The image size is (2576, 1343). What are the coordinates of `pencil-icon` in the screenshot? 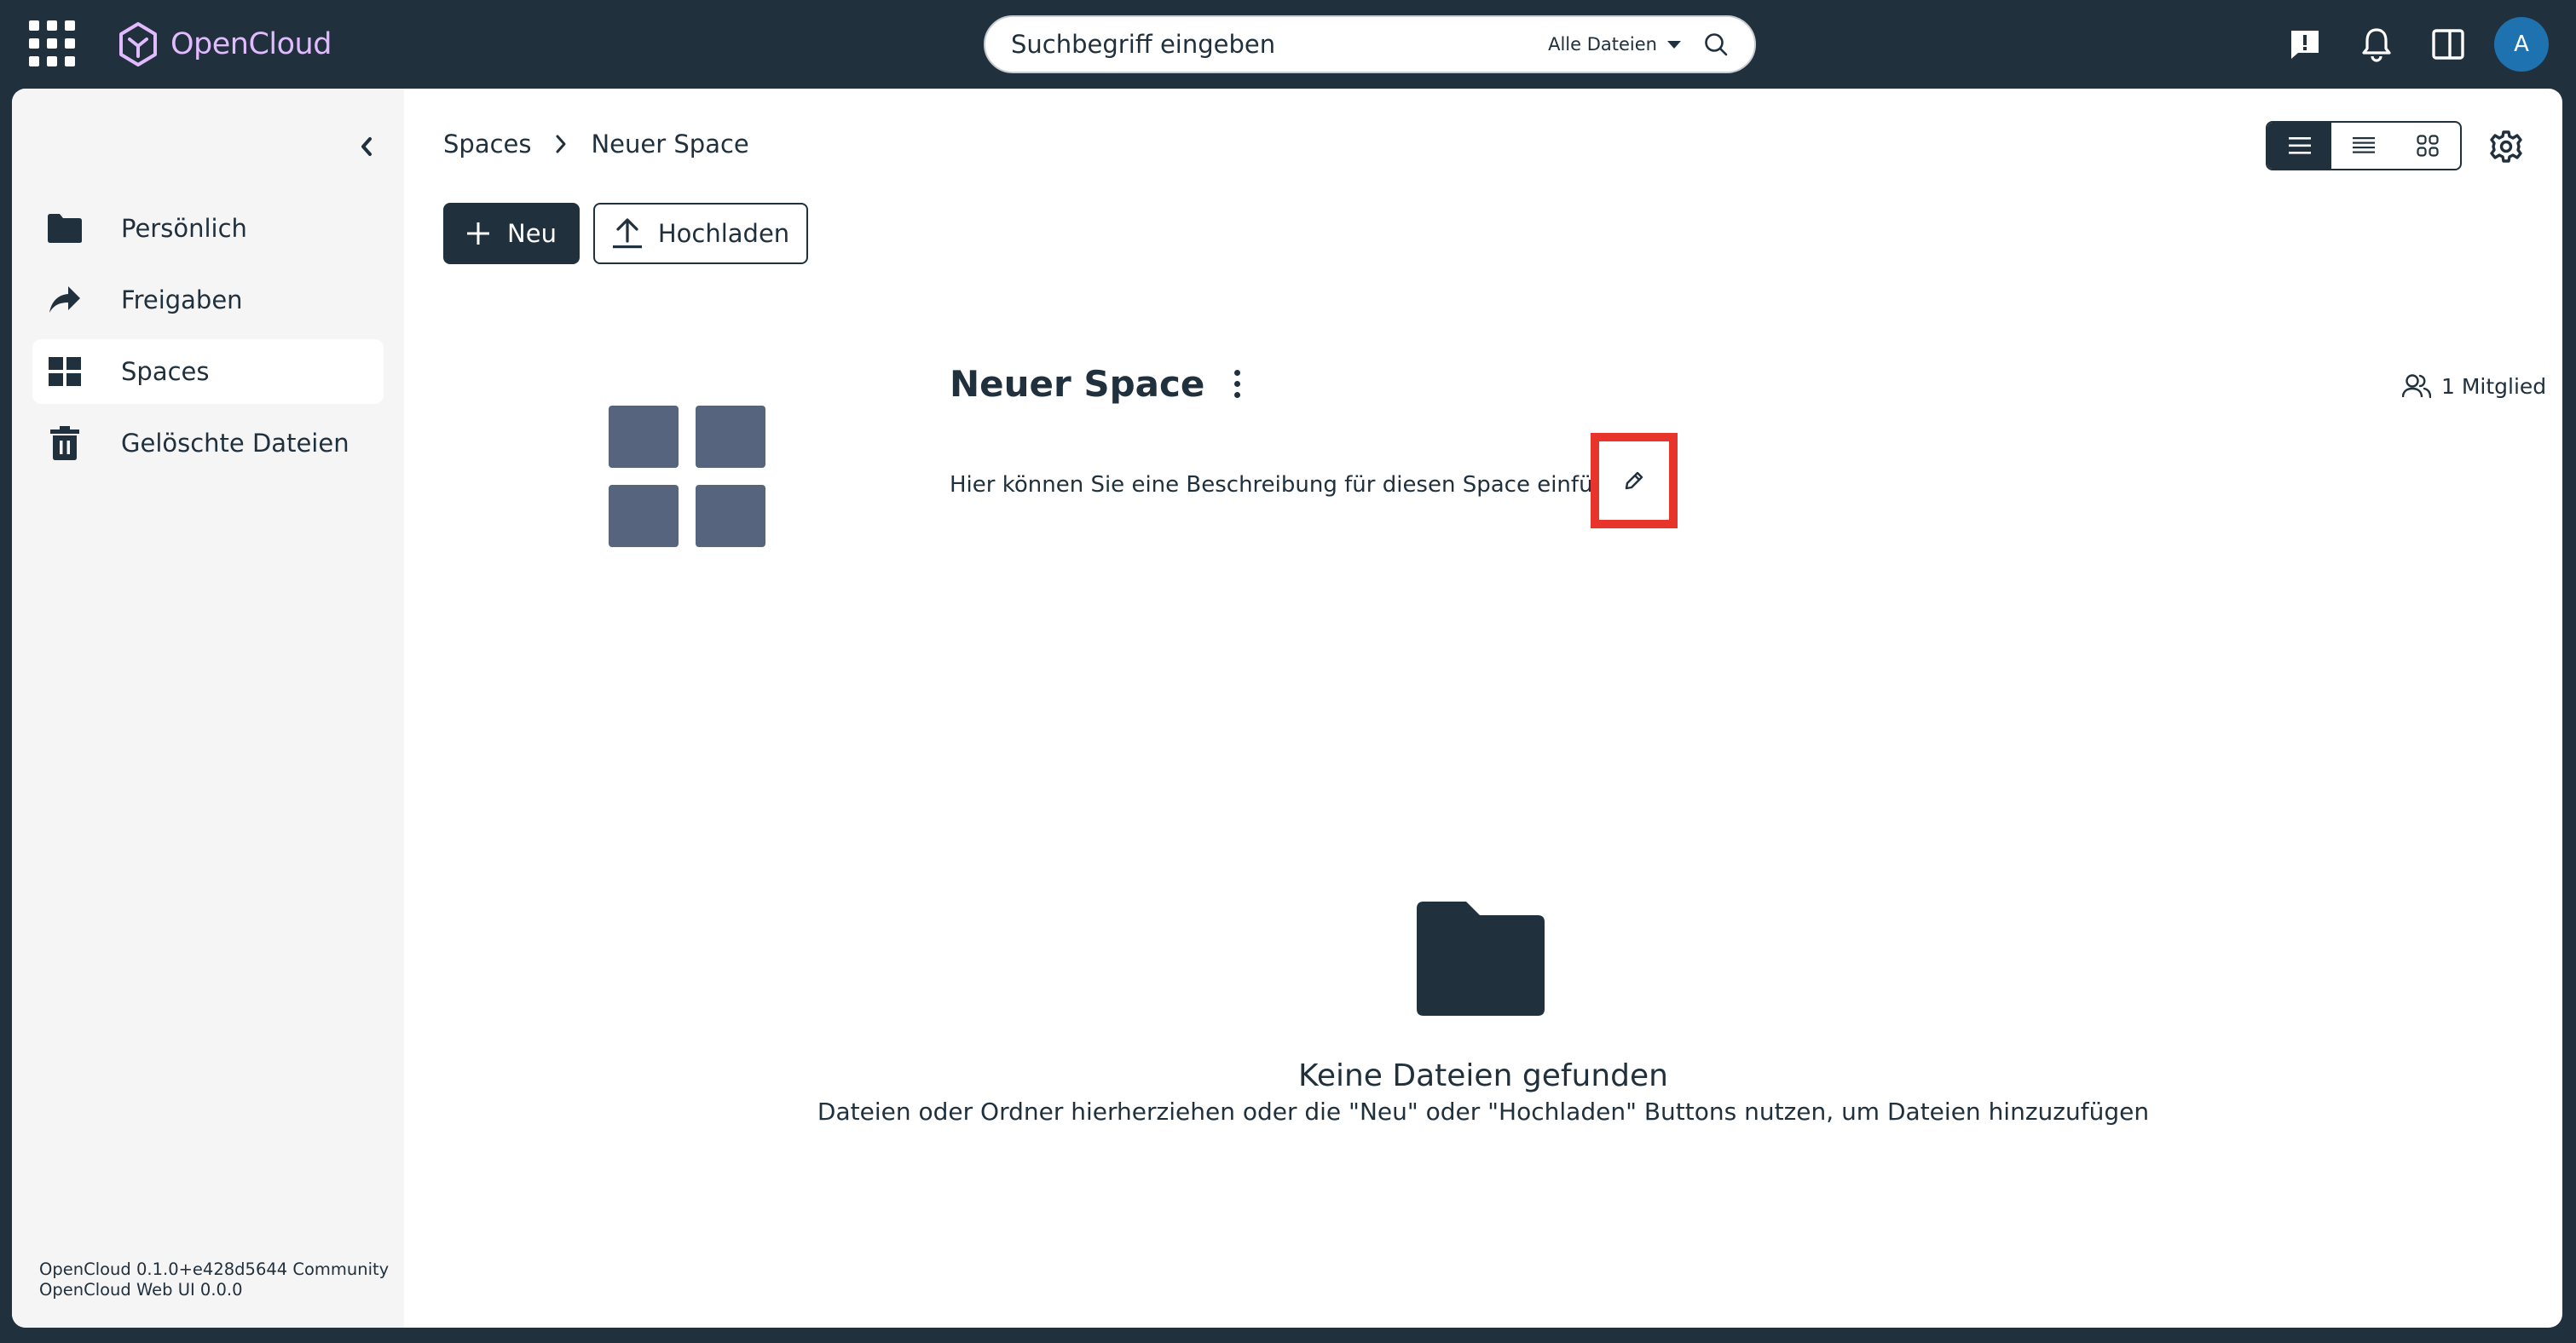 It's located at (1634, 480).